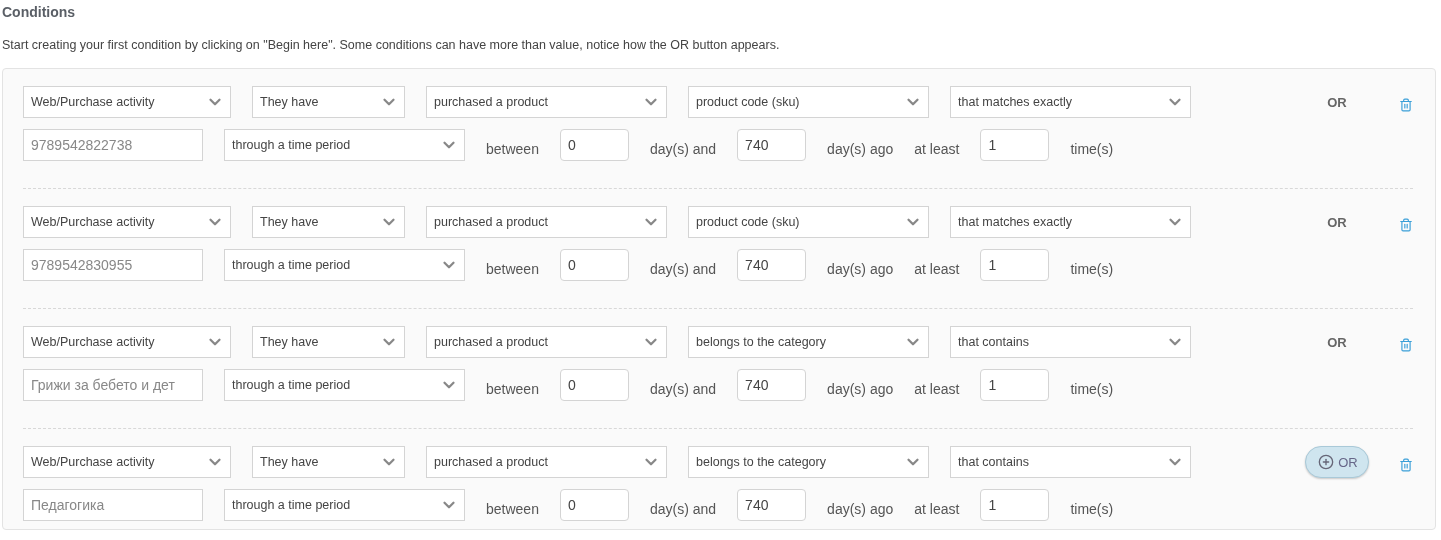  I want to click on add-or-button: OR, so click(1337, 462).